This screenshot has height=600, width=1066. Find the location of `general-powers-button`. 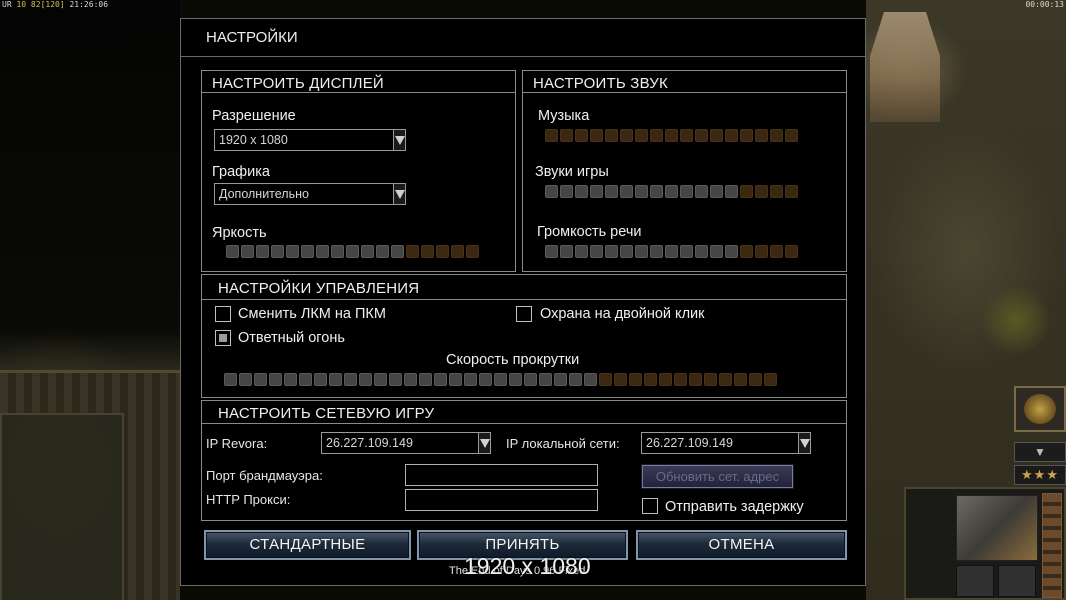

general-powers-button is located at coordinates (1040, 409).